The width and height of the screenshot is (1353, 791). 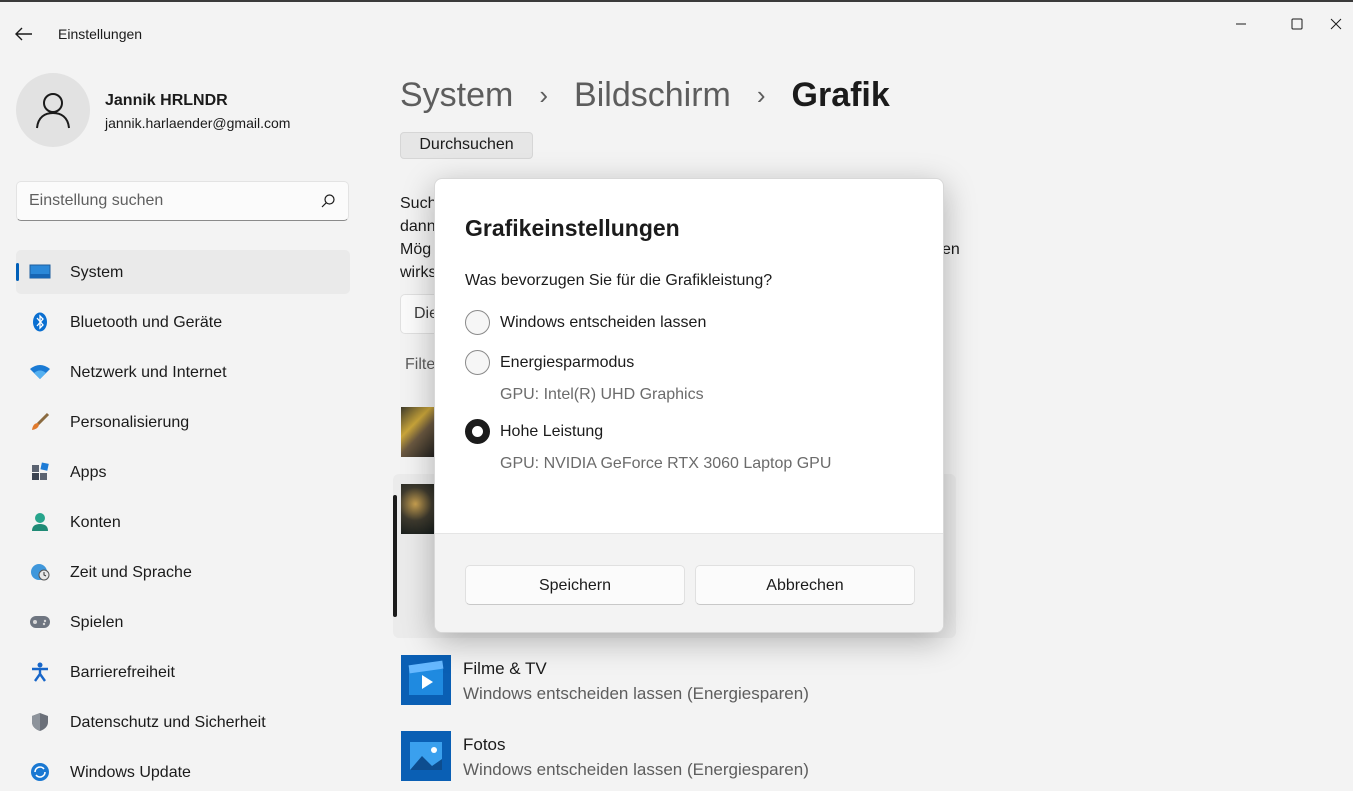 I want to click on movies-tv-icon, so click(x=426, y=680).